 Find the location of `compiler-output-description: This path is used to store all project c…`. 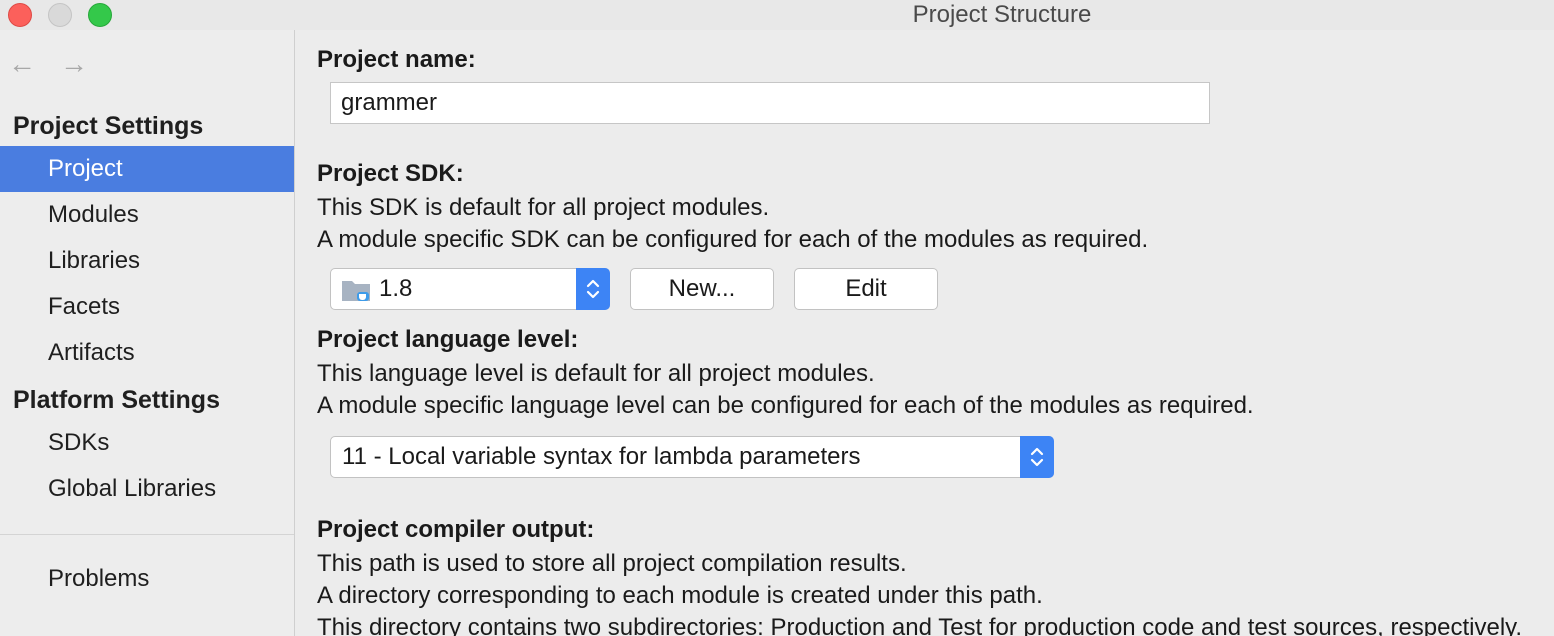

compiler-output-description: This path is used to store all project c… is located at coordinates (612, 563).